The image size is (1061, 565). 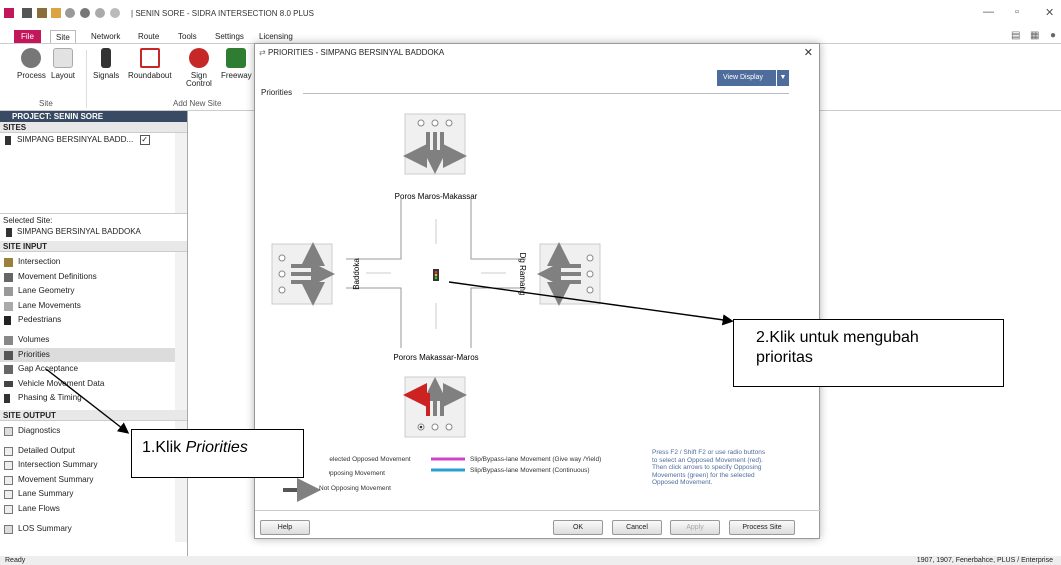 What do you see at coordinates (148, 36) in the screenshot?
I see `tab-route: Route` at bounding box center [148, 36].